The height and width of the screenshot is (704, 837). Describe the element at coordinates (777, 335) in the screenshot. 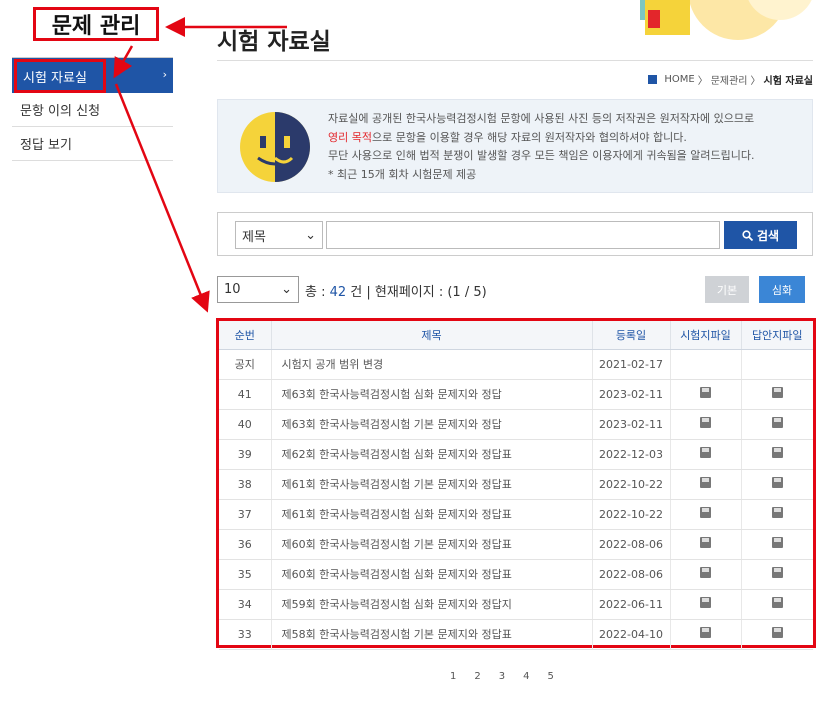

I see `col-header-answer-file: 답안지파일` at that location.